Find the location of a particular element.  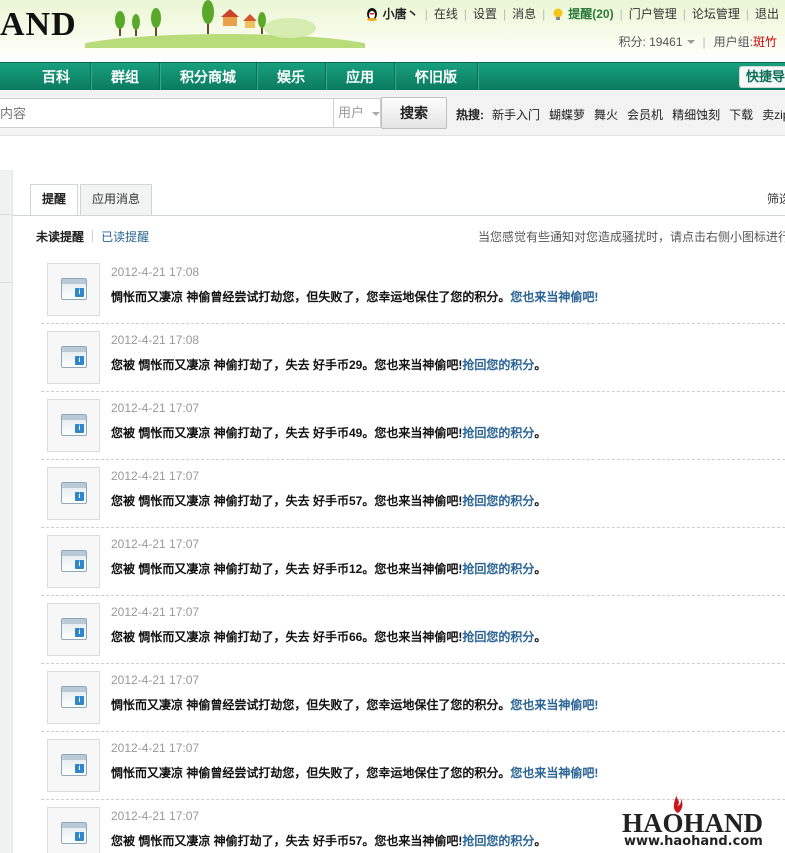

notice-tip: 当您感觉有些通知对您造成骚扰时，请点击右侧小图标进行 is located at coordinates (631, 237).